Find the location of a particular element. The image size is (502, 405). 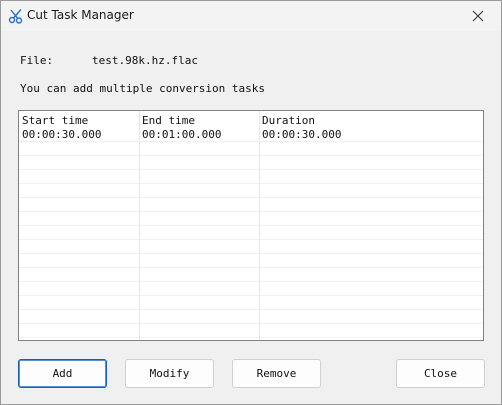

file-name: test.98k.hz.flac is located at coordinates (145, 60).